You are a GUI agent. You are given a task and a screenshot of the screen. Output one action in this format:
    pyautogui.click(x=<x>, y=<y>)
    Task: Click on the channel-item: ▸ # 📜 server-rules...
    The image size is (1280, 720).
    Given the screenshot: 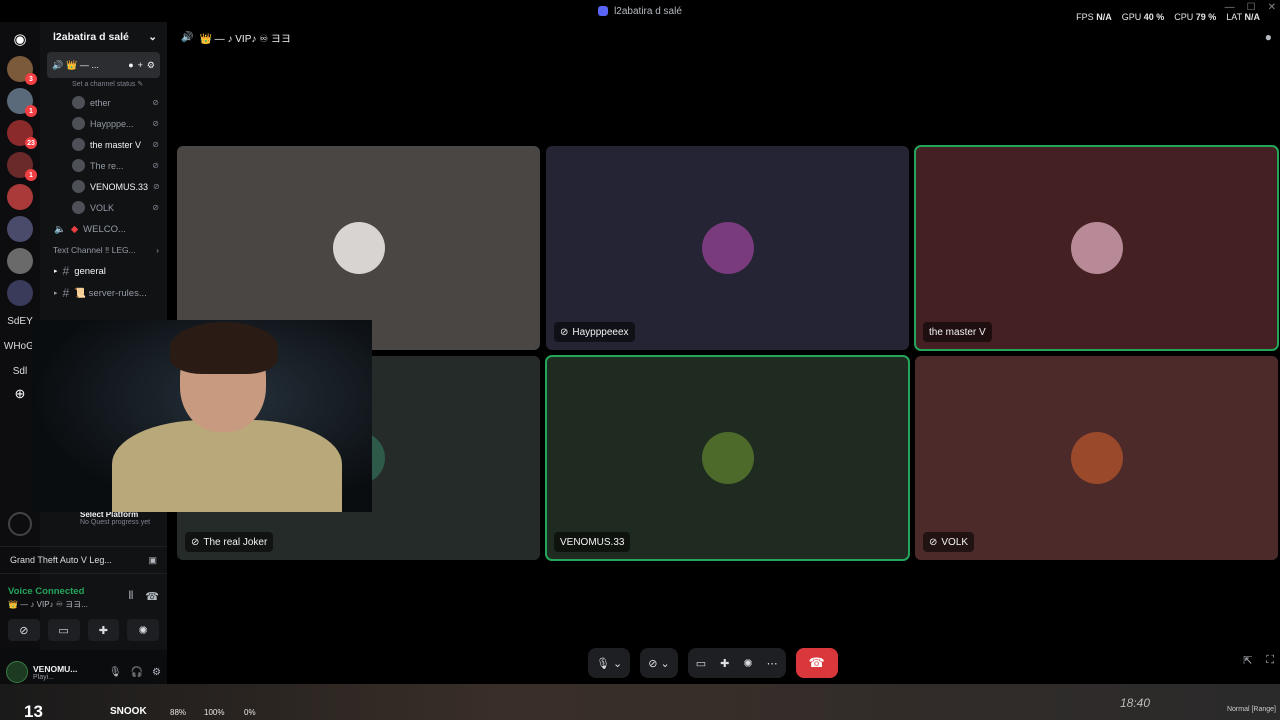 What is the action you would take?
    pyautogui.click(x=103, y=293)
    